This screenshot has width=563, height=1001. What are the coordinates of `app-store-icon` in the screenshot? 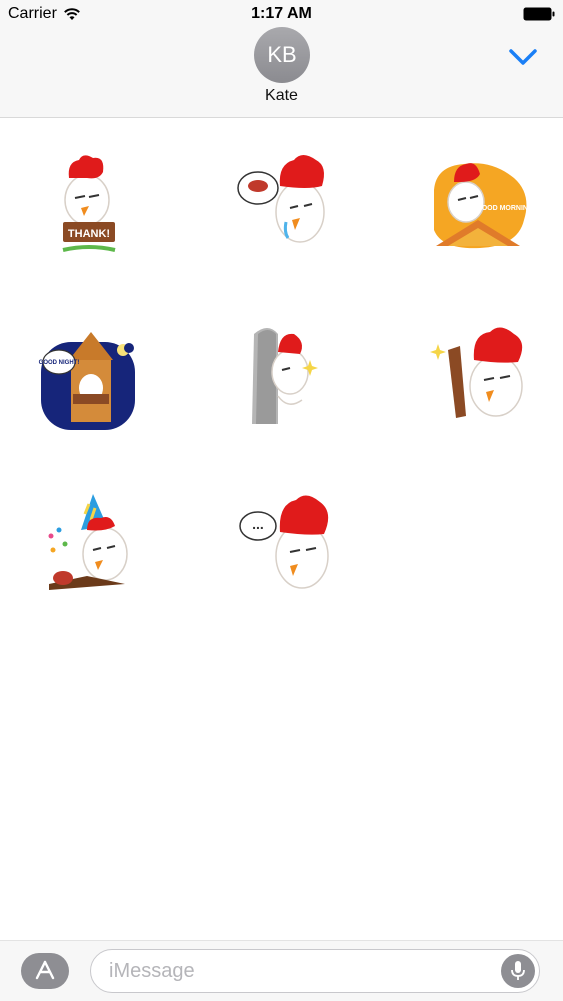 It's located at (45, 970).